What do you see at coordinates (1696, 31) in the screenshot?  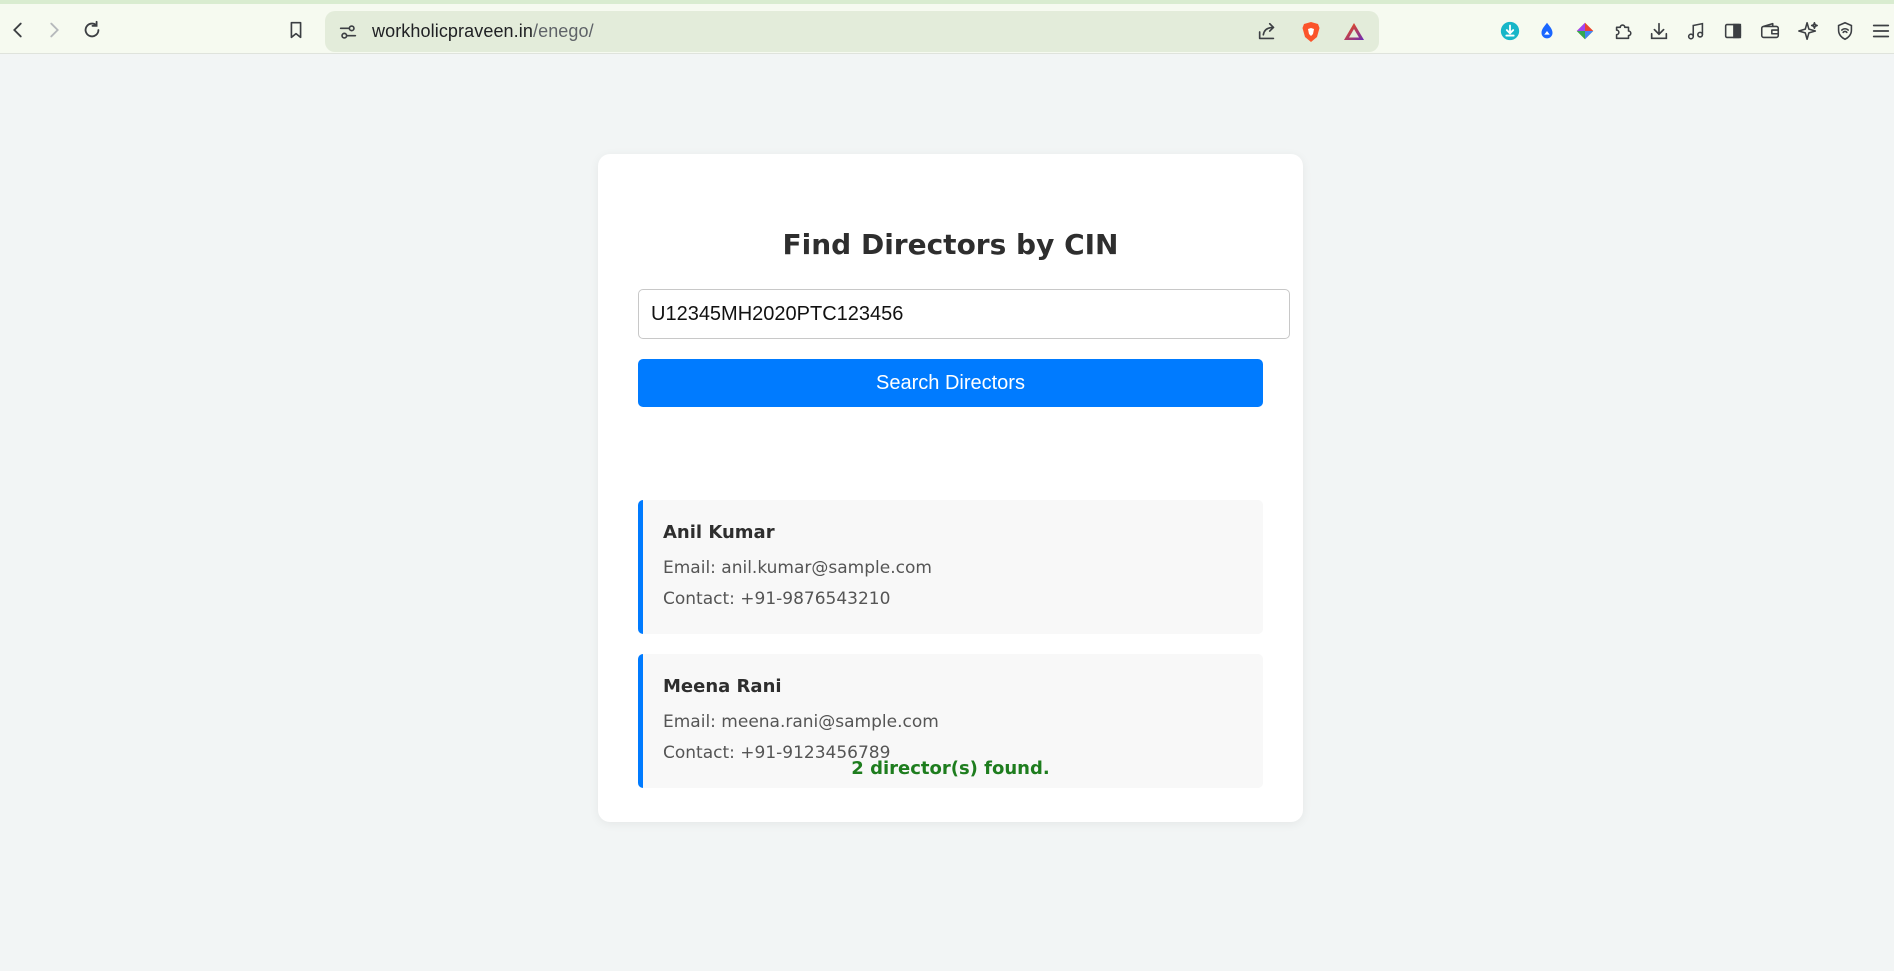 I see `media-icon` at bounding box center [1696, 31].